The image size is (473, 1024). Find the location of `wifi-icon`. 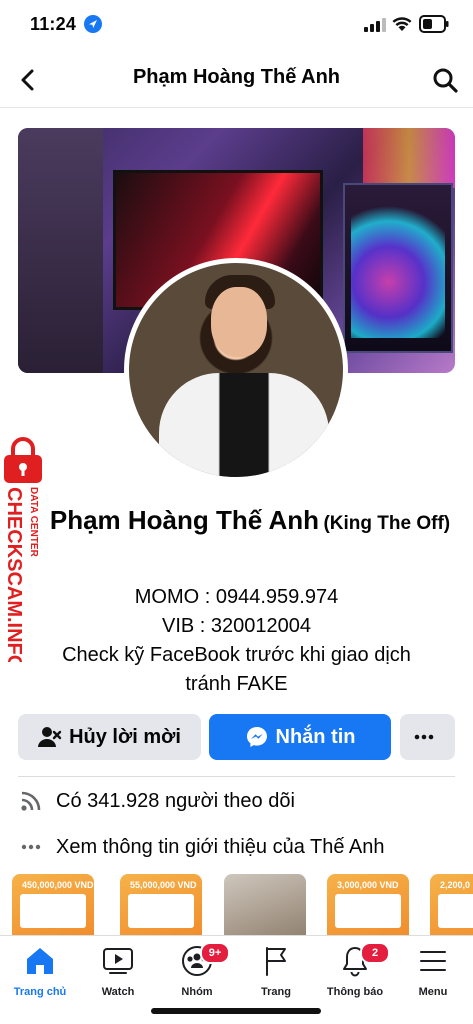

wifi-icon is located at coordinates (402, 24).